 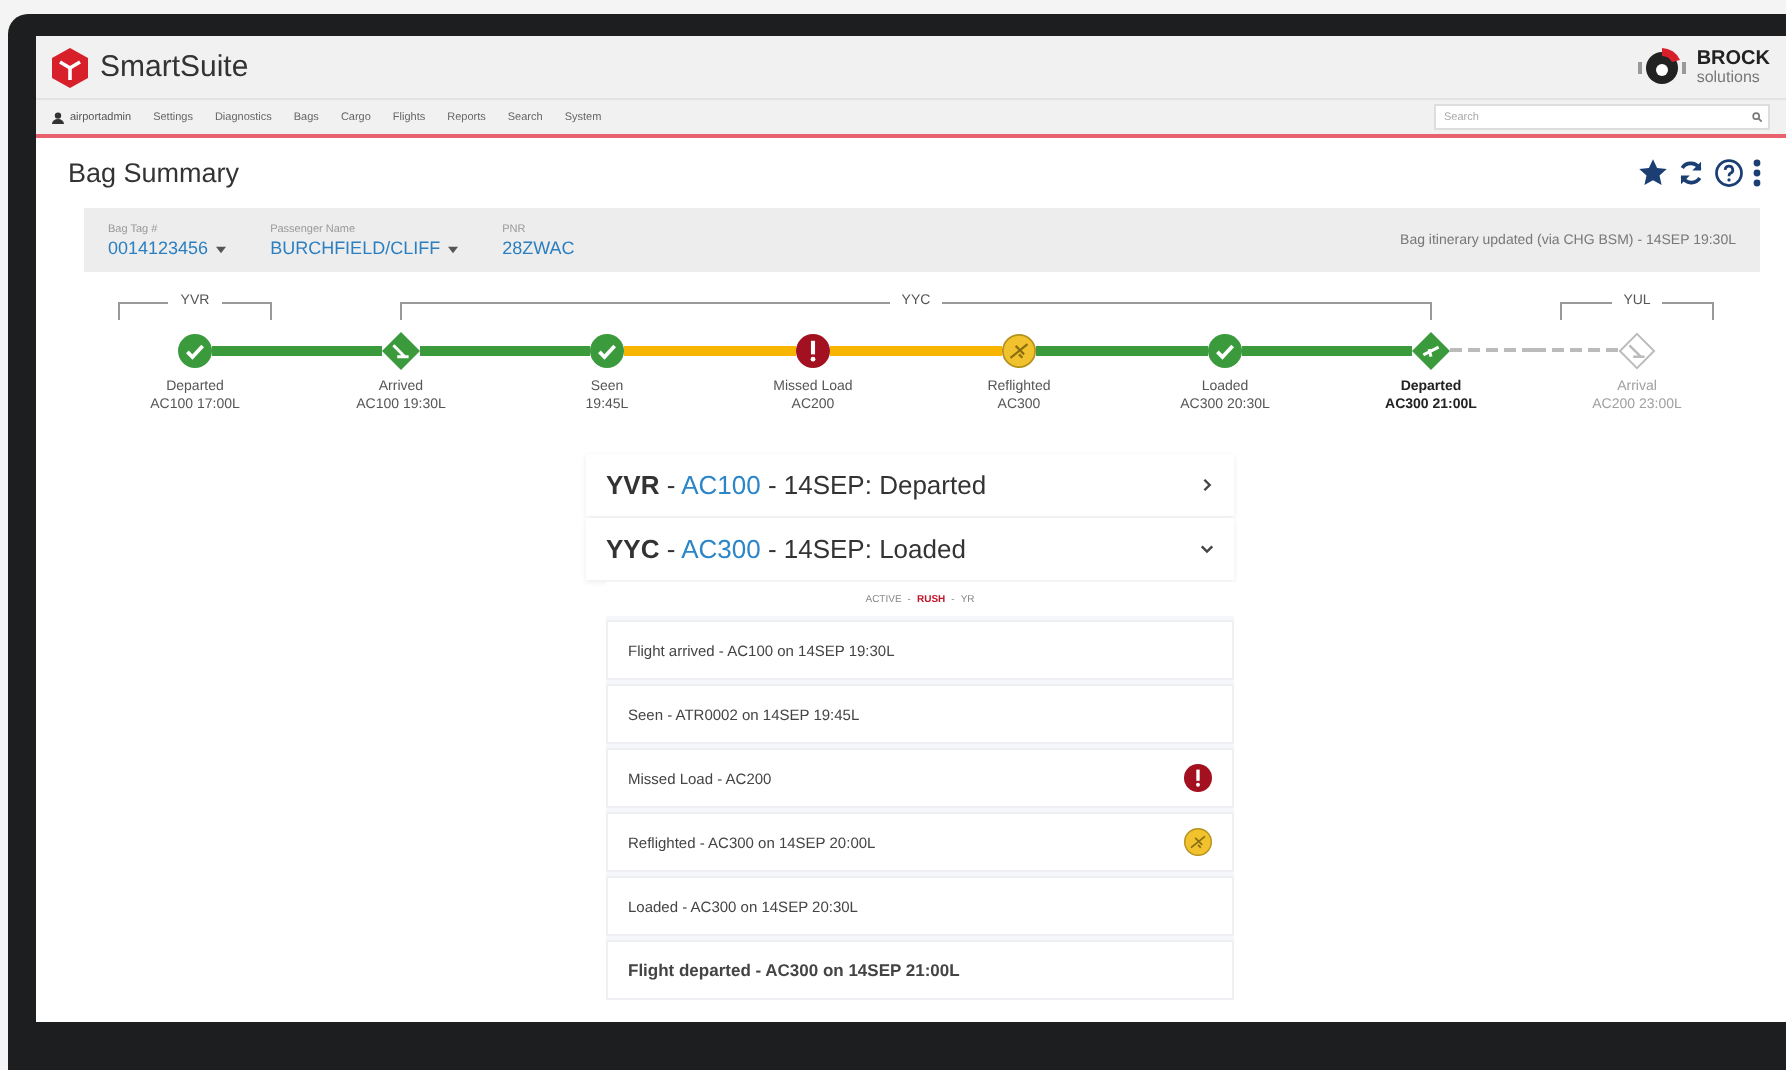 I want to click on event-text: Flight departed - AC300 on 14SEP 21:00L, so click(x=794, y=970).